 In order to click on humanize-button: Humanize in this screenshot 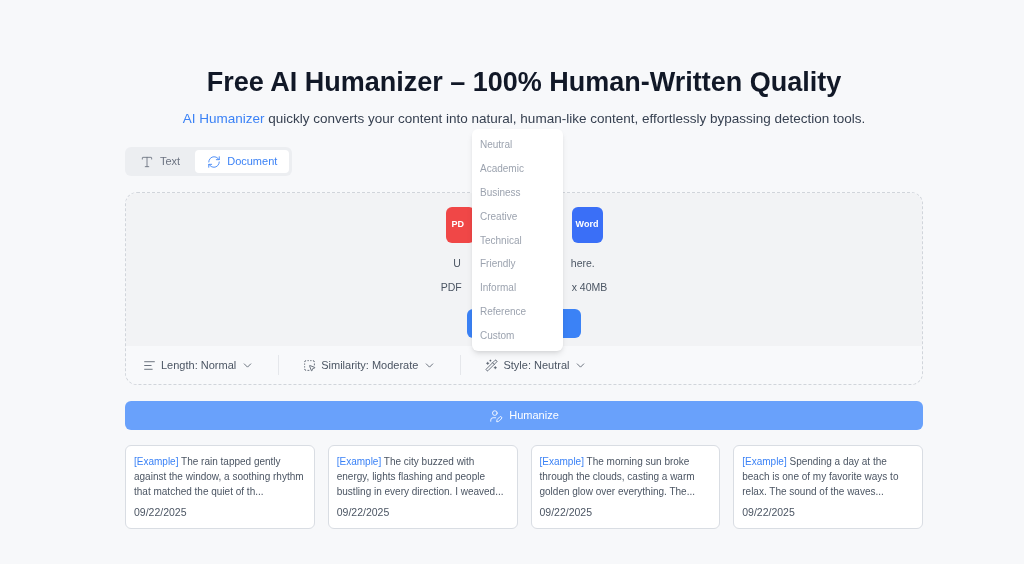, I will do `click(524, 415)`.